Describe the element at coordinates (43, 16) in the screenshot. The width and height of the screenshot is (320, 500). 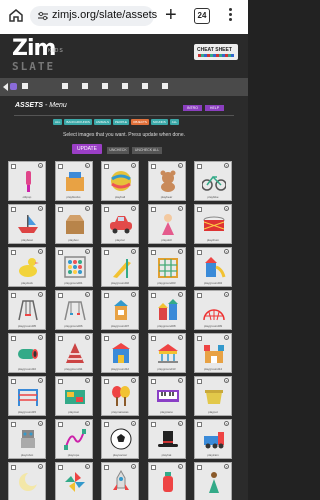
I see `site-settings-icon` at that location.